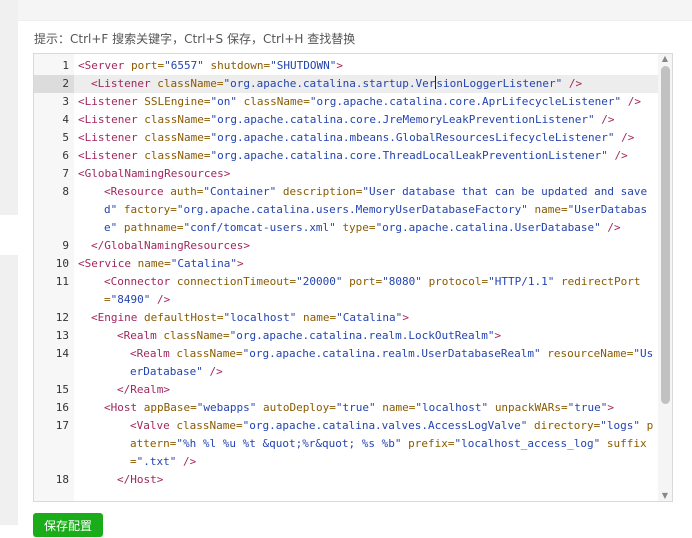 This screenshot has width=692, height=538. What do you see at coordinates (527, 443) in the screenshot?
I see `code-token: "localhost_access_log"` at bounding box center [527, 443].